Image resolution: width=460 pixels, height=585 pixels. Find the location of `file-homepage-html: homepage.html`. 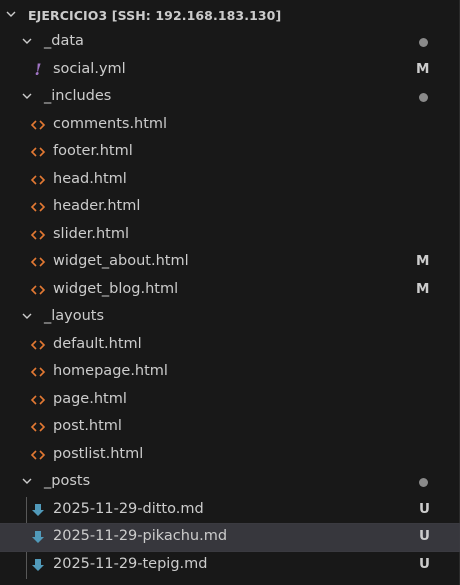

file-homepage-html: homepage.html is located at coordinates (229, 372).